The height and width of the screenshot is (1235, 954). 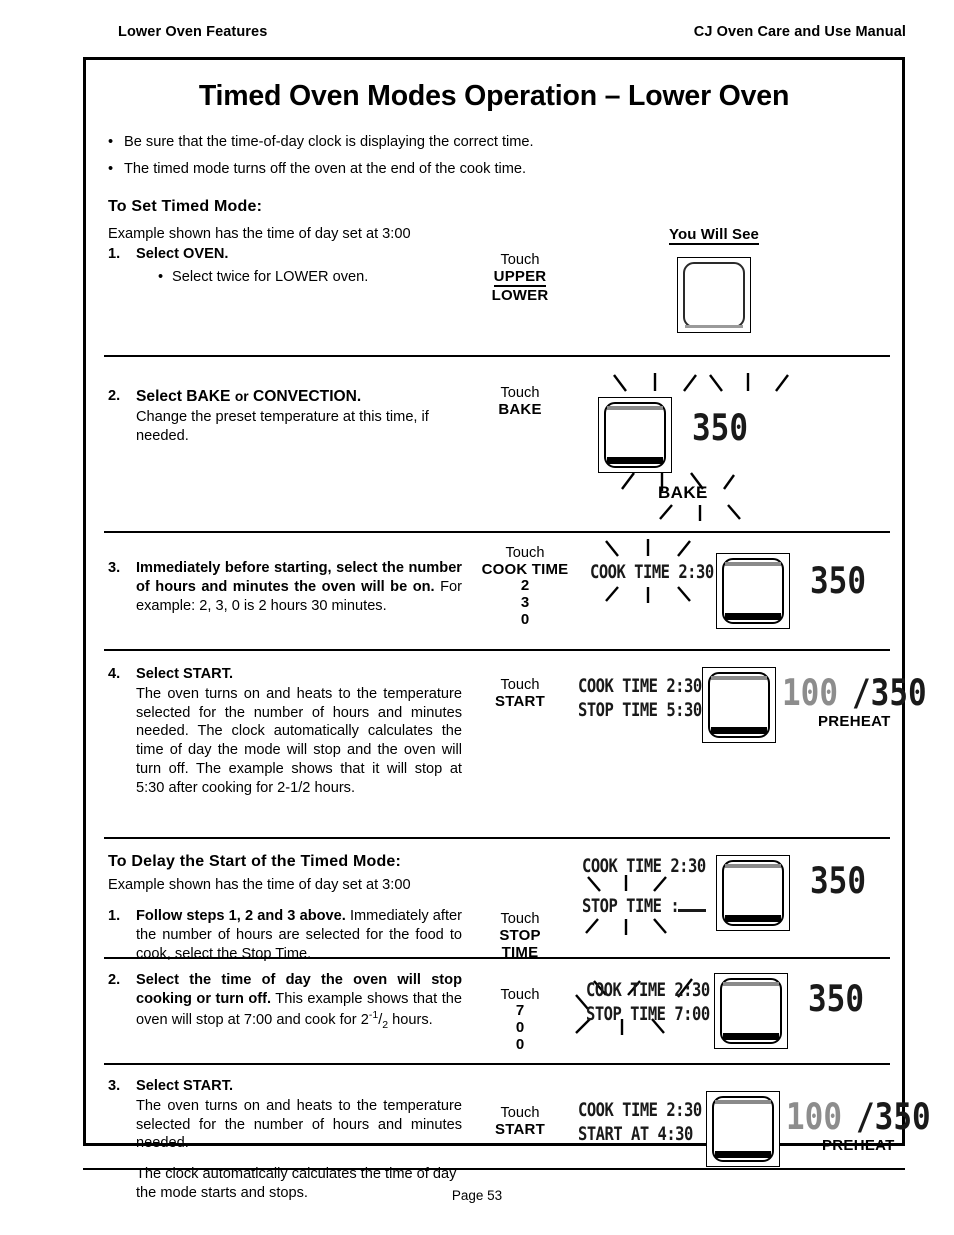 What do you see at coordinates (657, 549) in the screenshot?
I see `blink-rays-top-icon` at bounding box center [657, 549].